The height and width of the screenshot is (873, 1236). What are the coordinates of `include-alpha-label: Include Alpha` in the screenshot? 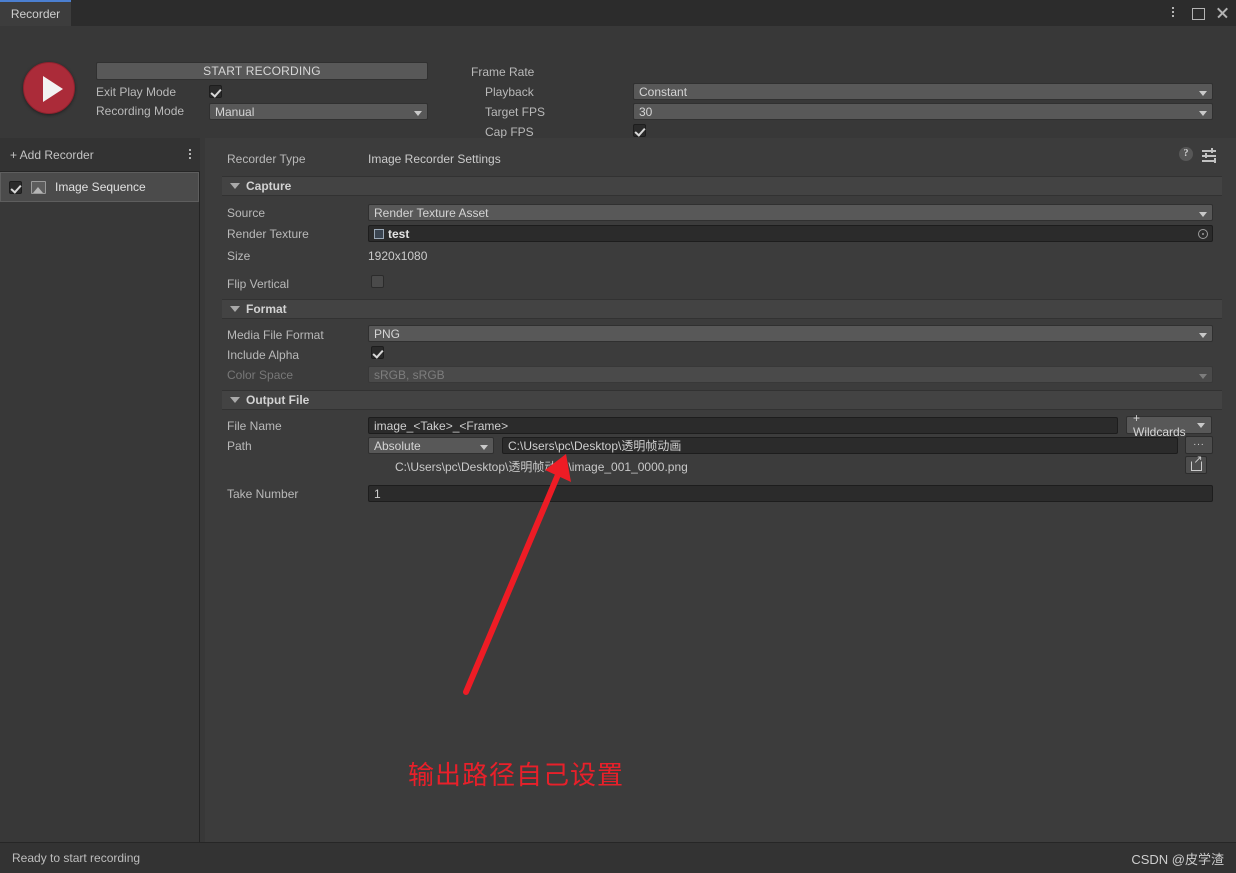 It's located at (263, 355).